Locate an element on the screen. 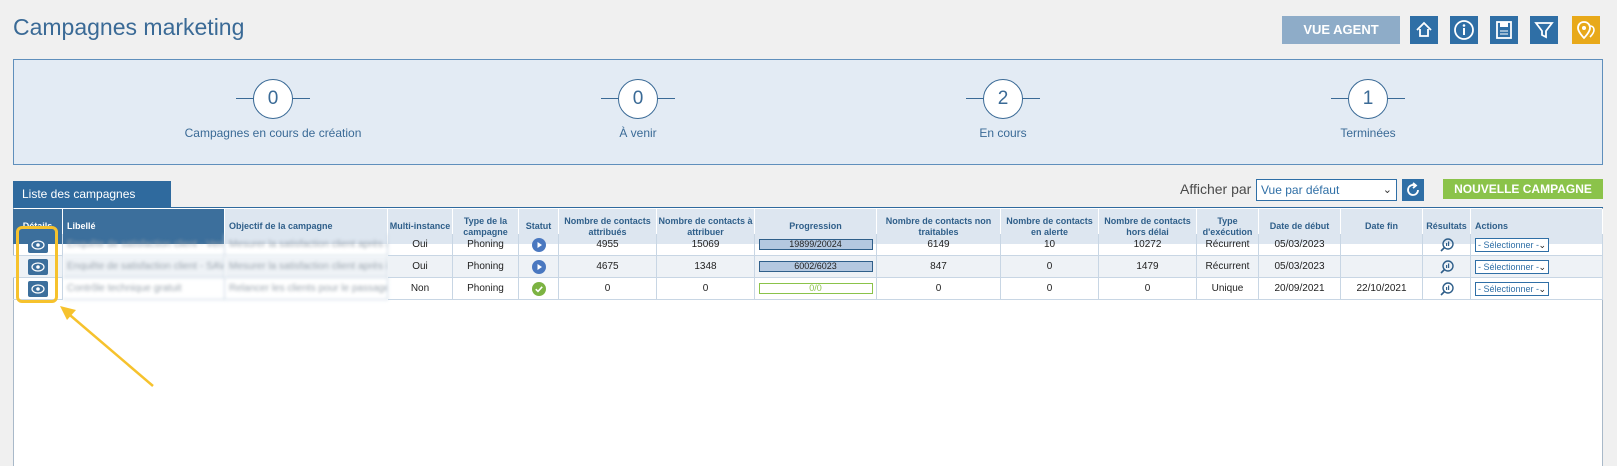 The width and height of the screenshot is (1617, 466). pointer-arrow-icon is located at coordinates (107, 346).